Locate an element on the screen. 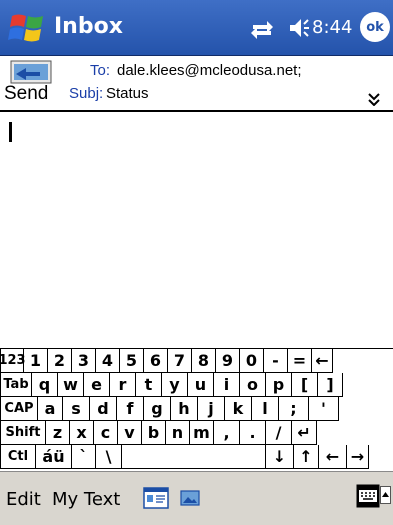 The image size is (393, 525). key-sym12: = is located at coordinates (300, 361).